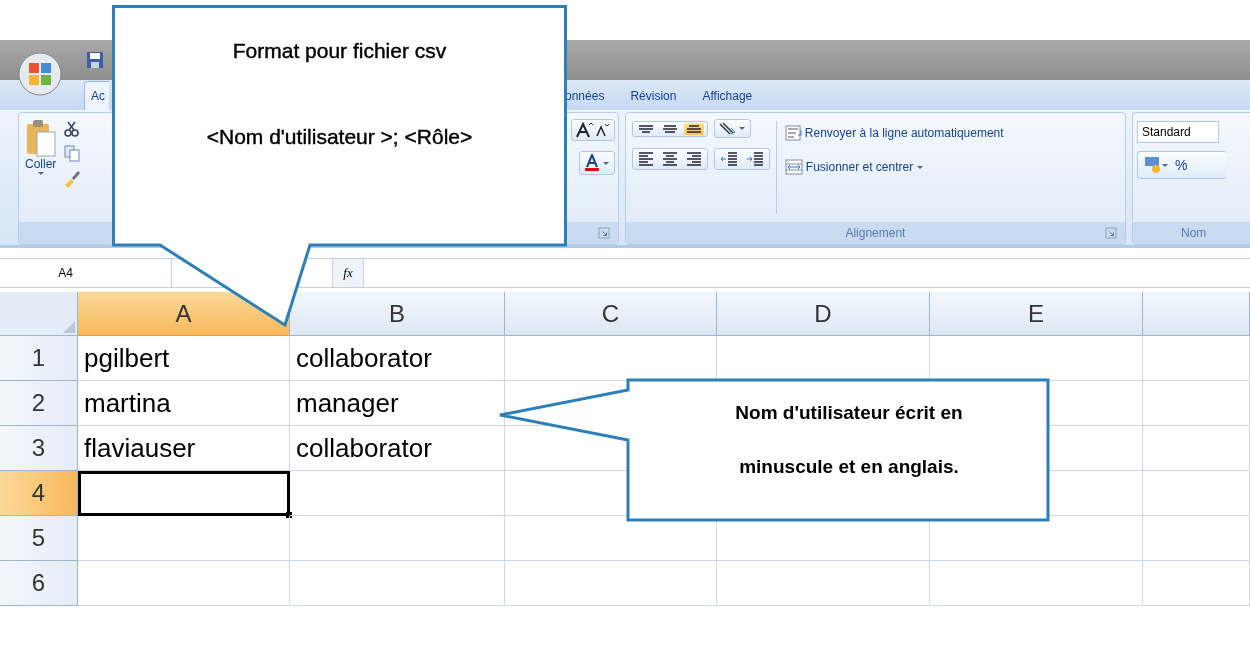 The image size is (1250, 659). What do you see at coordinates (611, 314) in the screenshot?
I see `column-header: C` at bounding box center [611, 314].